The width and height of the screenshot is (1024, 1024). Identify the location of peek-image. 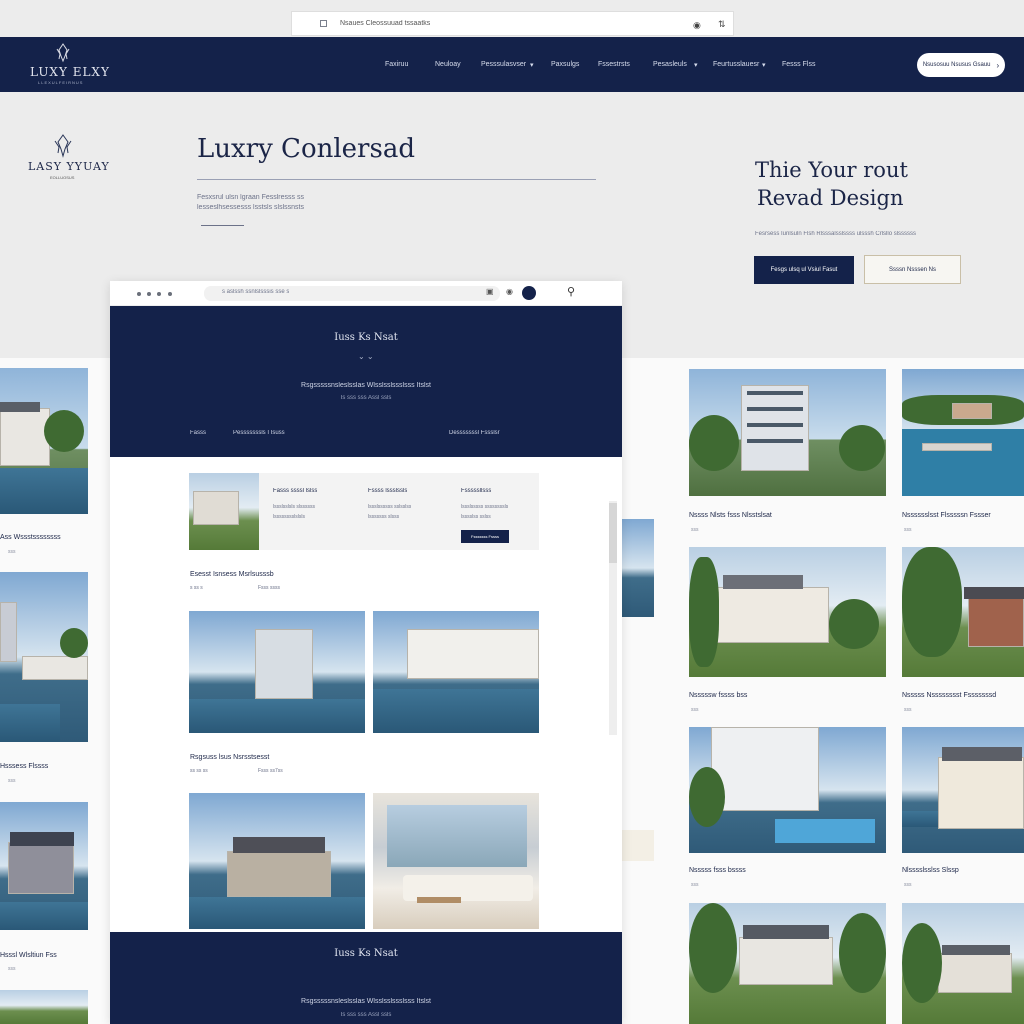
(638, 568).